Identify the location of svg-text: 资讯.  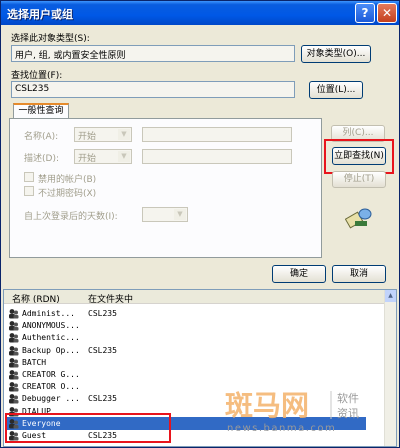
(348, 413).